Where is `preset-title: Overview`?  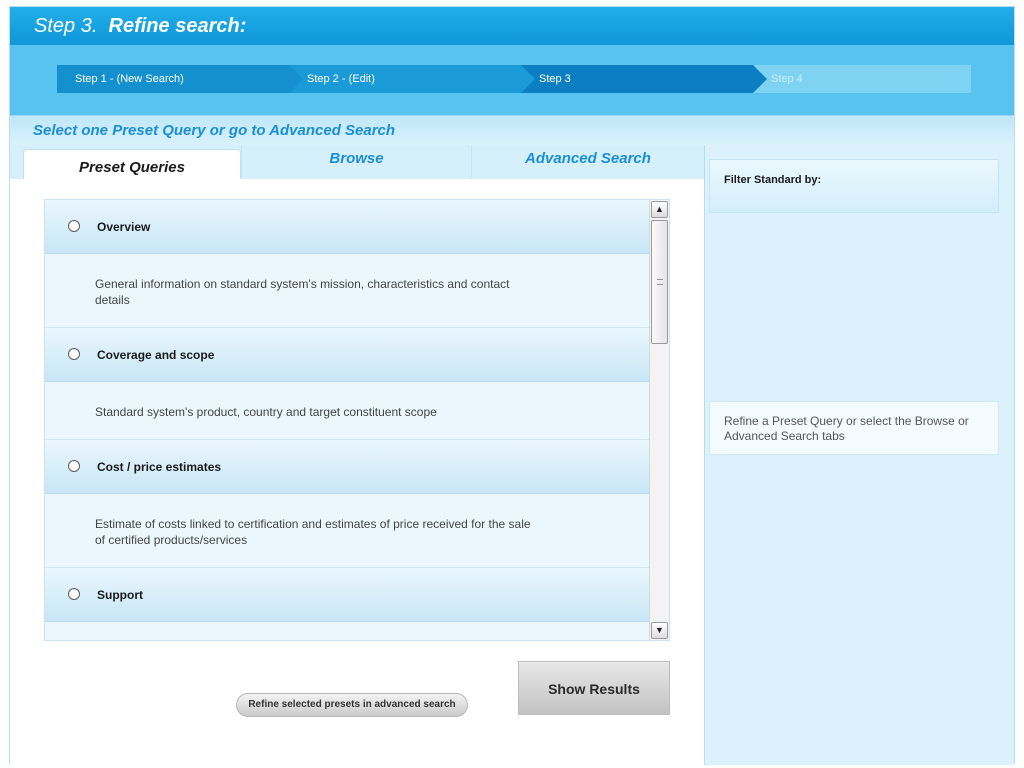 preset-title: Overview is located at coordinates (124, 227).